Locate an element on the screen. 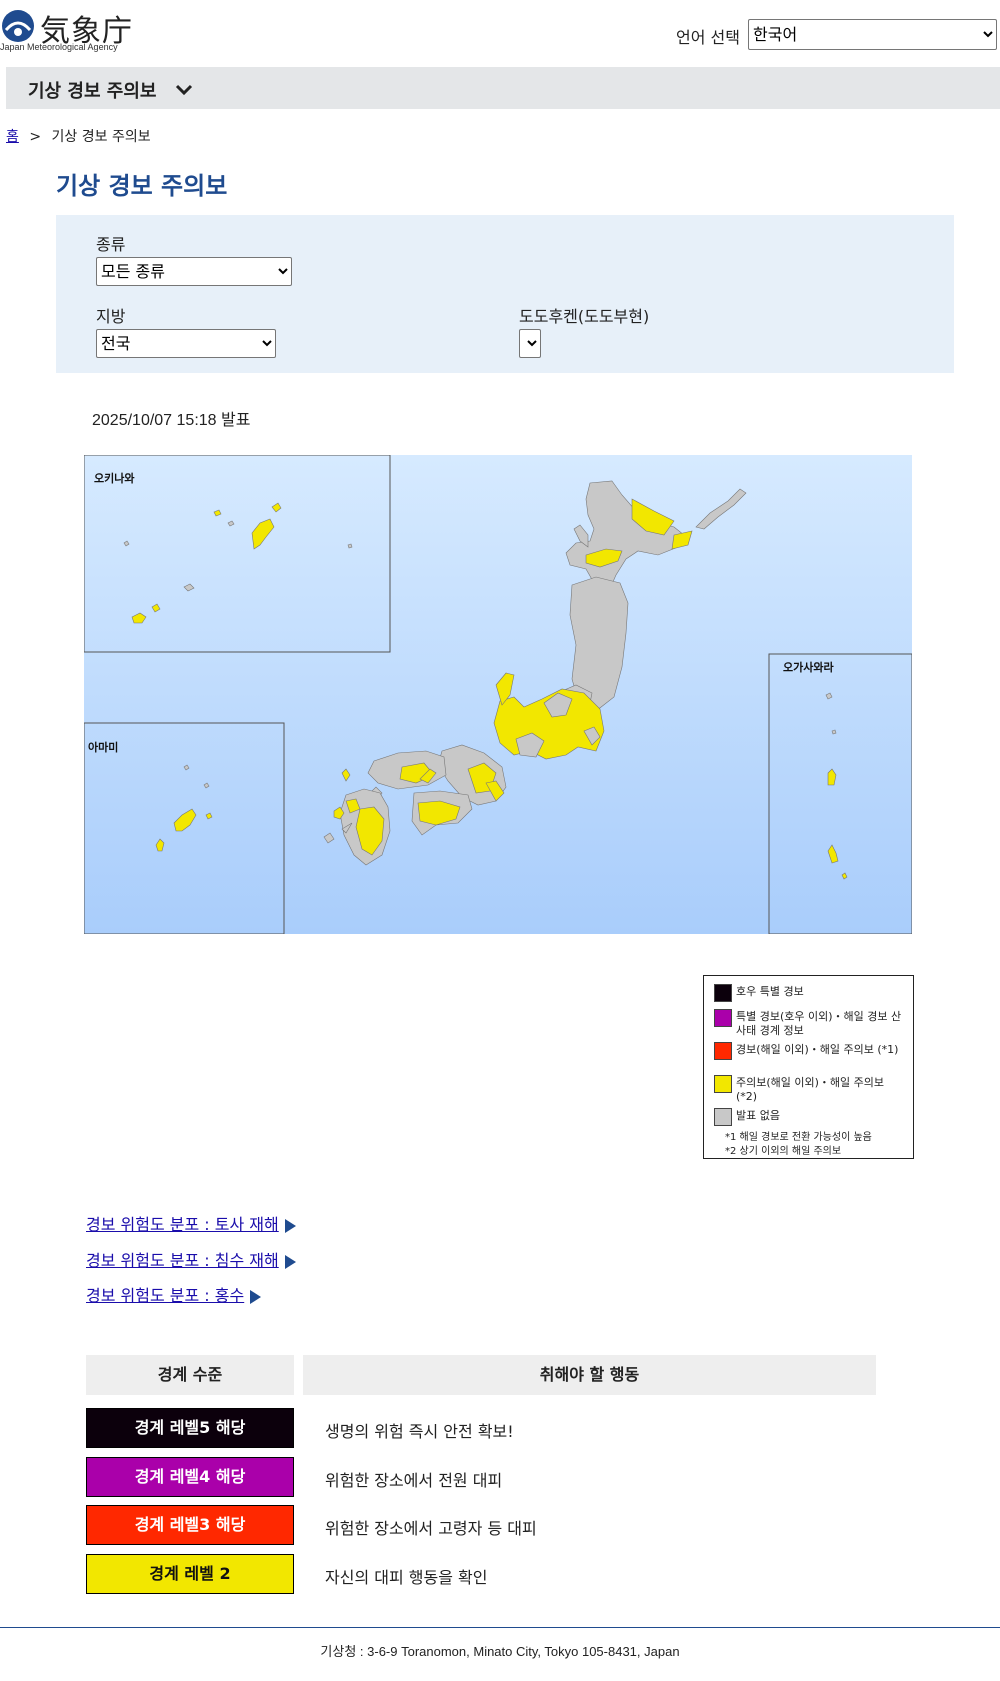 This screenshot has height=1681, width=1000. link-landslide-row: 경보 위험도 분포 : 토사 재해 is located at coordinates (191, 1223).